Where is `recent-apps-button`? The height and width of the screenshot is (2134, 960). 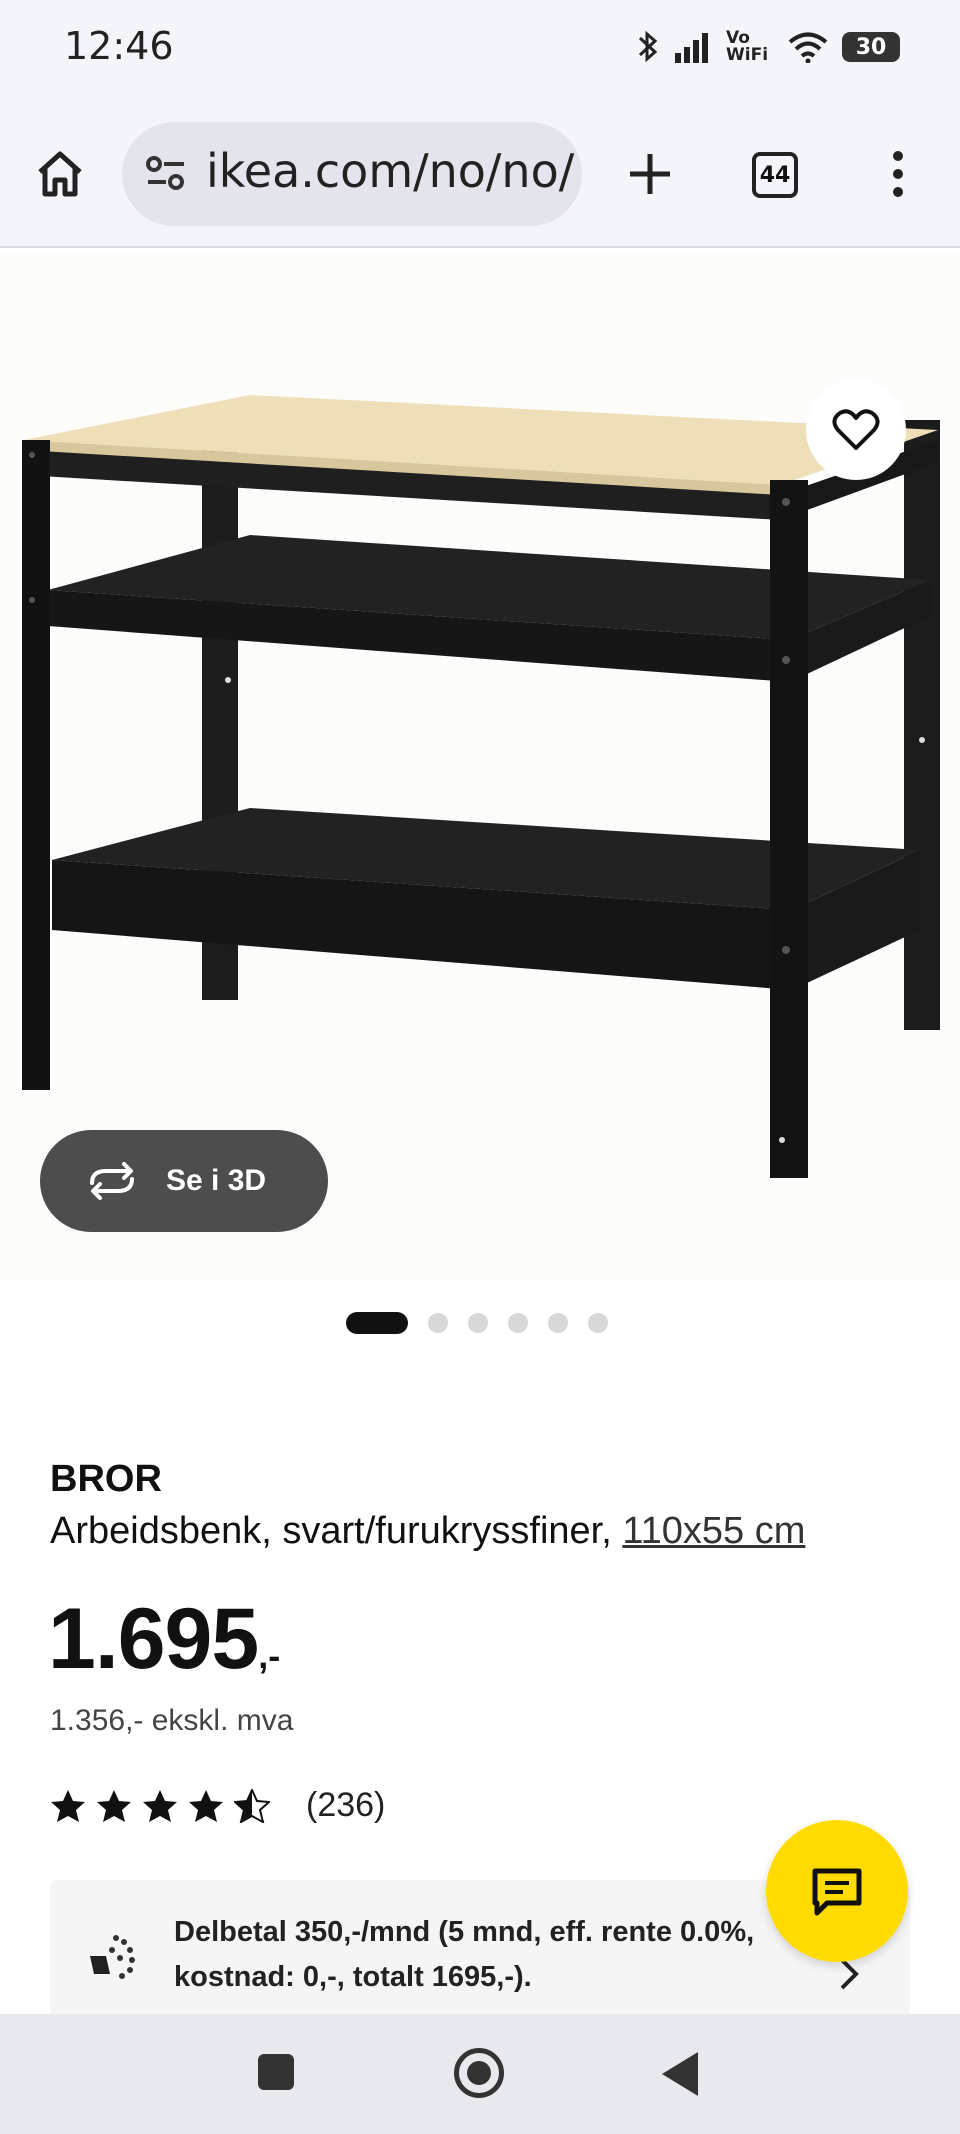
recent-apps-button is located at coordinates (276, 2072).